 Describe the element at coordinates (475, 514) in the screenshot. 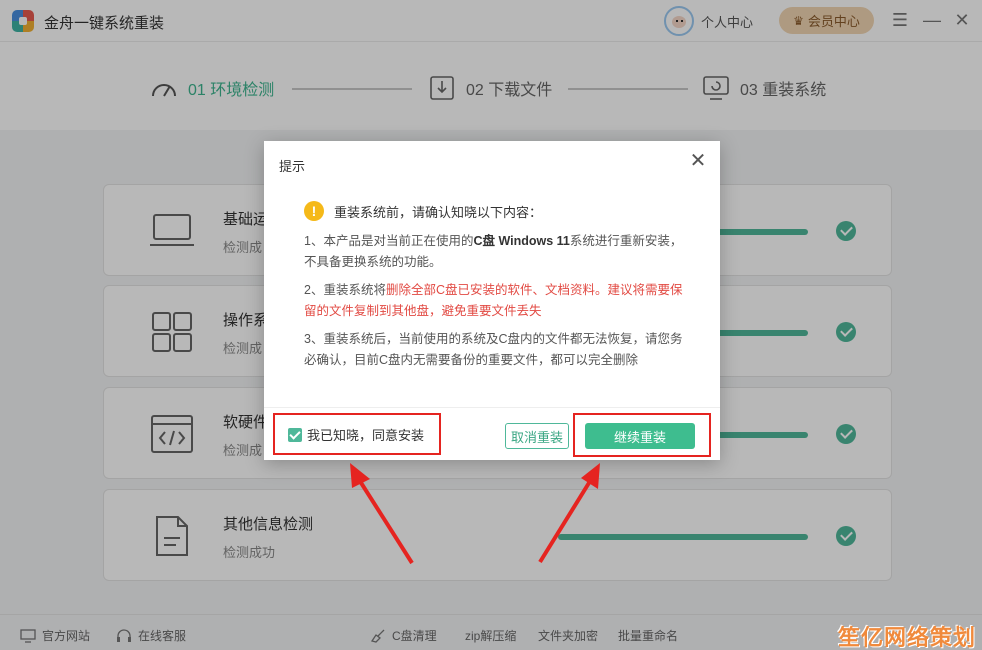

I see `annotation-arrows` at that location.